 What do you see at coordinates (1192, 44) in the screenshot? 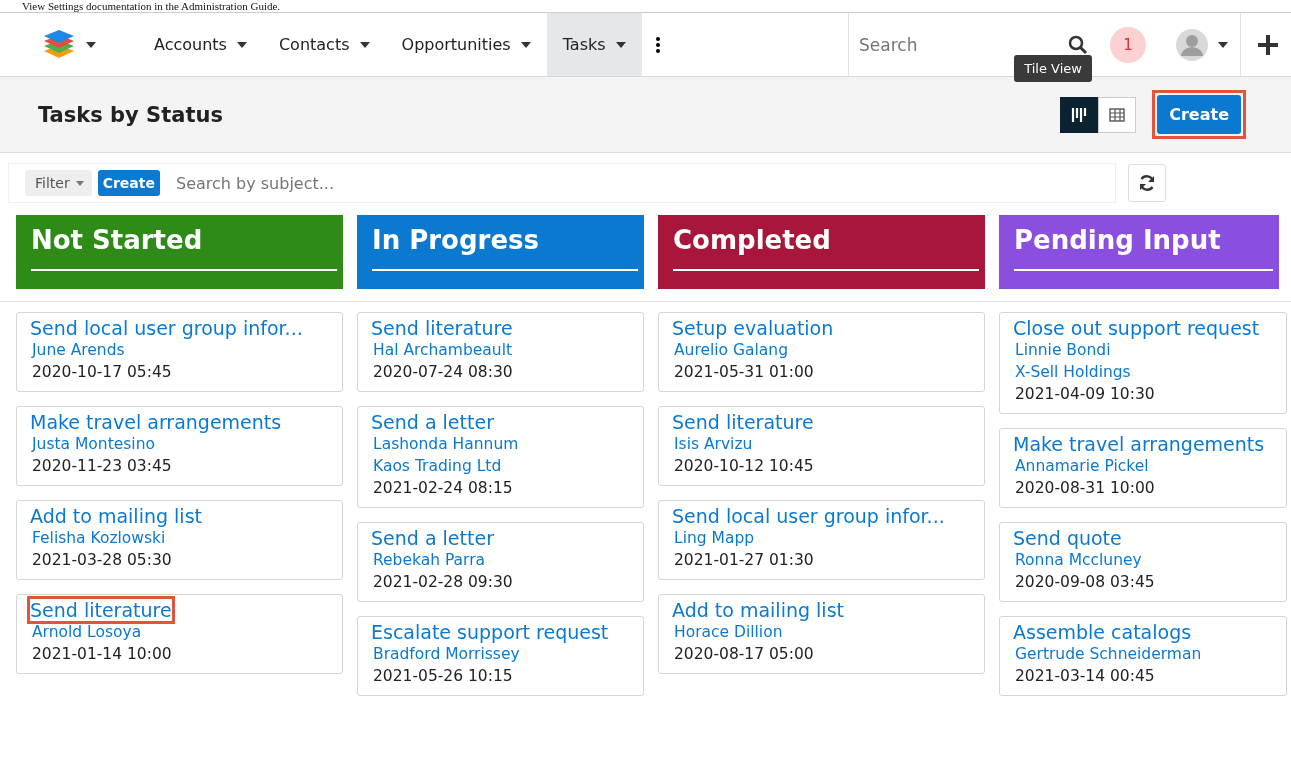
I see `avatar-icon` at bounding box center [1192, 44].